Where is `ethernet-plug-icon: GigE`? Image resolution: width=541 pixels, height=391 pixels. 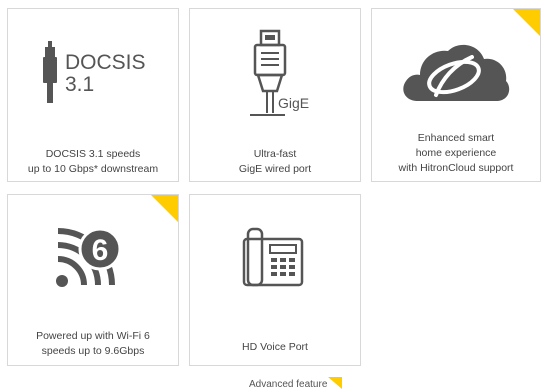
ethernet-plug-icon: GigE is located at coordinates (275, 73).